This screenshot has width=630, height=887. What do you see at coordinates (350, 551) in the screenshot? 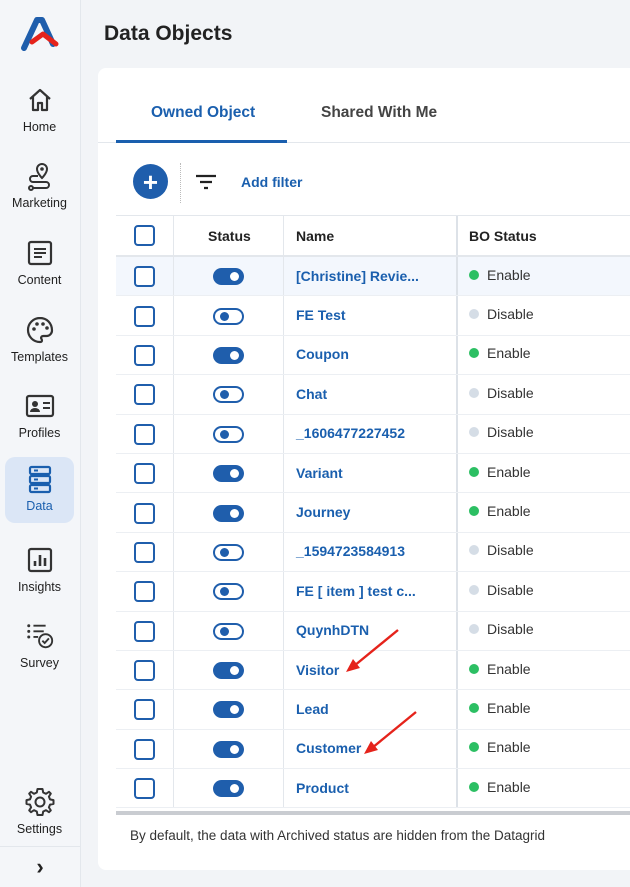
I see `object-name-link: _1594723584913` at bounding box center [350, 551].